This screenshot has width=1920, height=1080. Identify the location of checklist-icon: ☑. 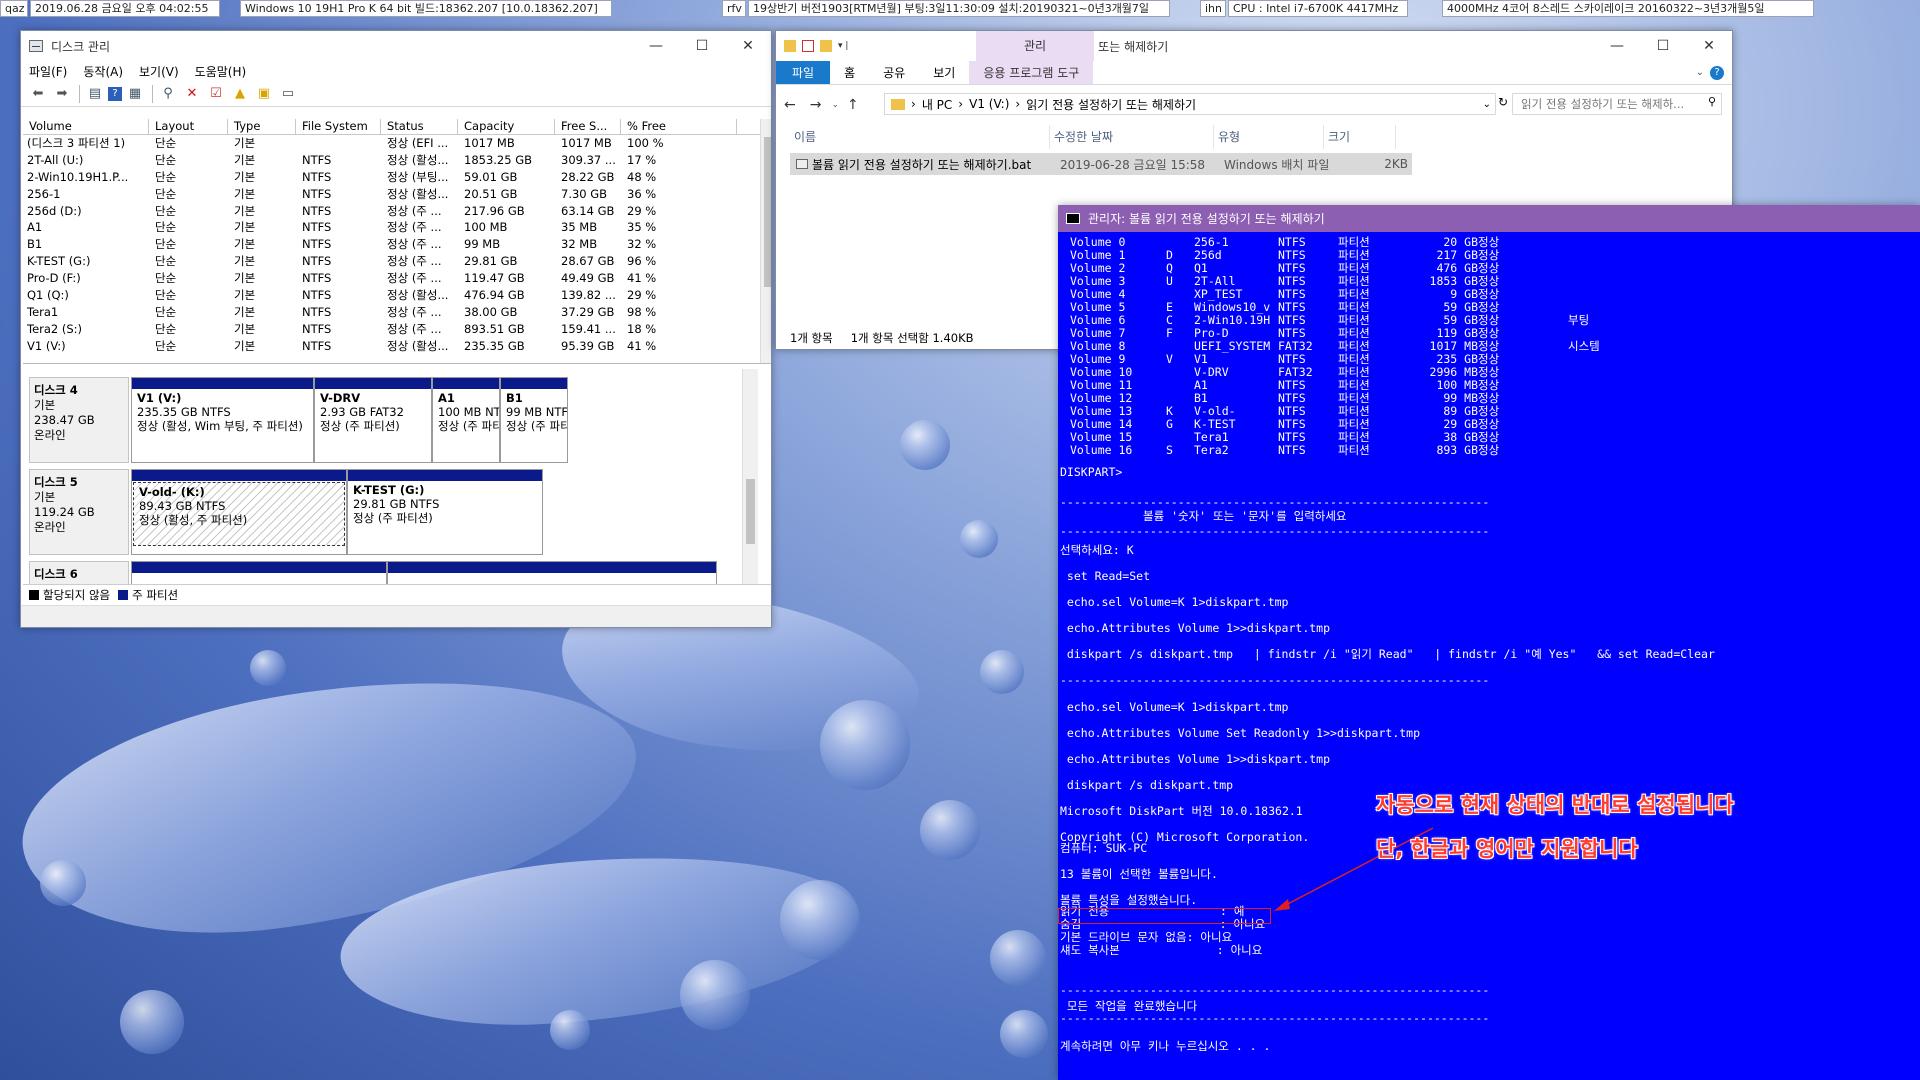
(216, 94).